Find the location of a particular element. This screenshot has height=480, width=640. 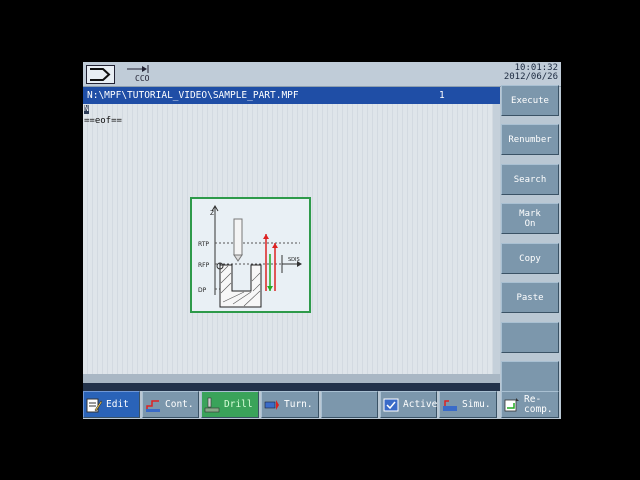

paste-button: Paste is located at coordinates (530, 297).